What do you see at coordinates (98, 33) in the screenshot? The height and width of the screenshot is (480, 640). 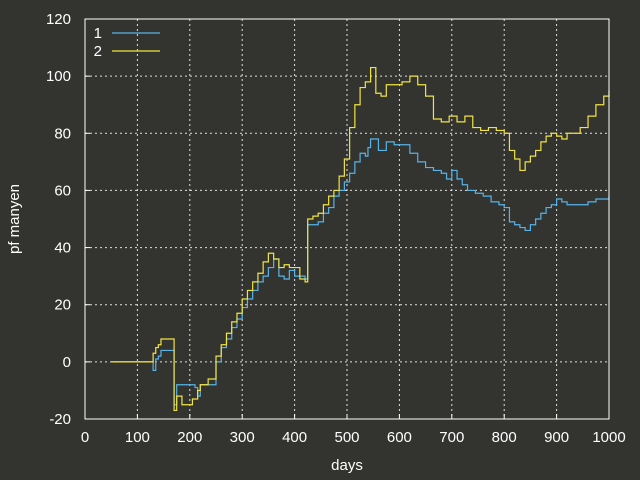 I see `legend-label-1: 1` at bounding box center [98, 33].